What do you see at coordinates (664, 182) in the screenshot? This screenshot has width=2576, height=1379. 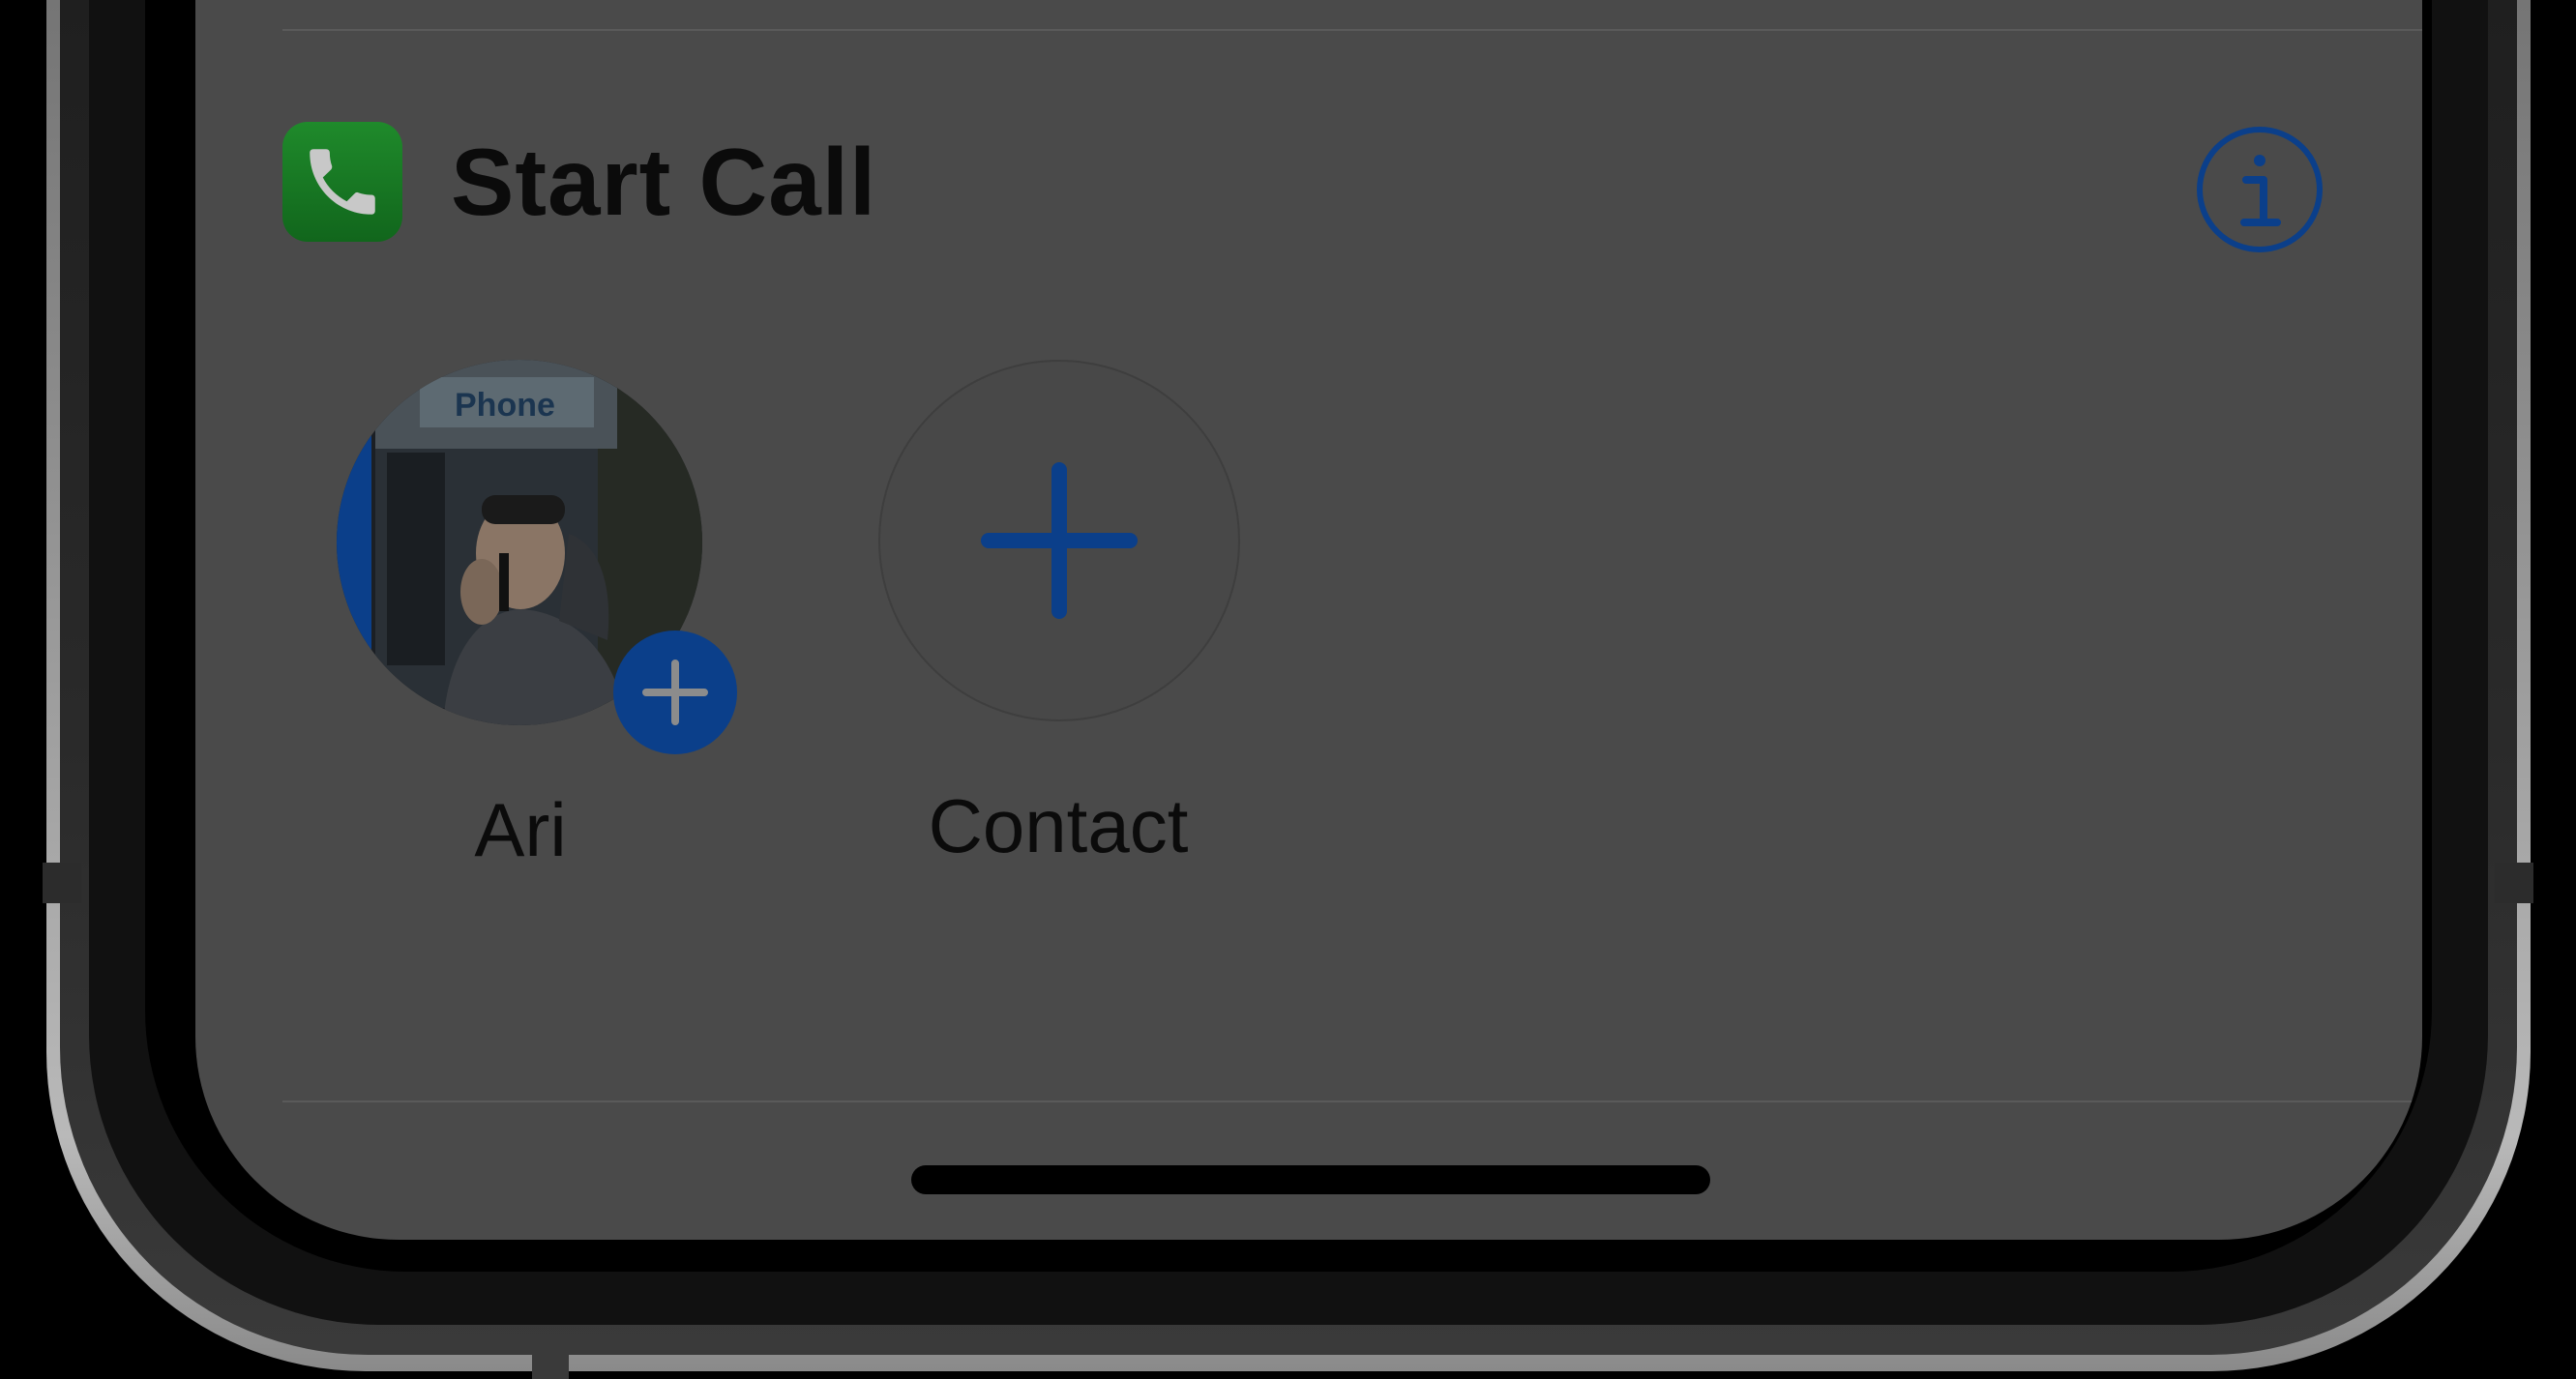 I see `card-title: Start Call` at bounding box center [664, 182].